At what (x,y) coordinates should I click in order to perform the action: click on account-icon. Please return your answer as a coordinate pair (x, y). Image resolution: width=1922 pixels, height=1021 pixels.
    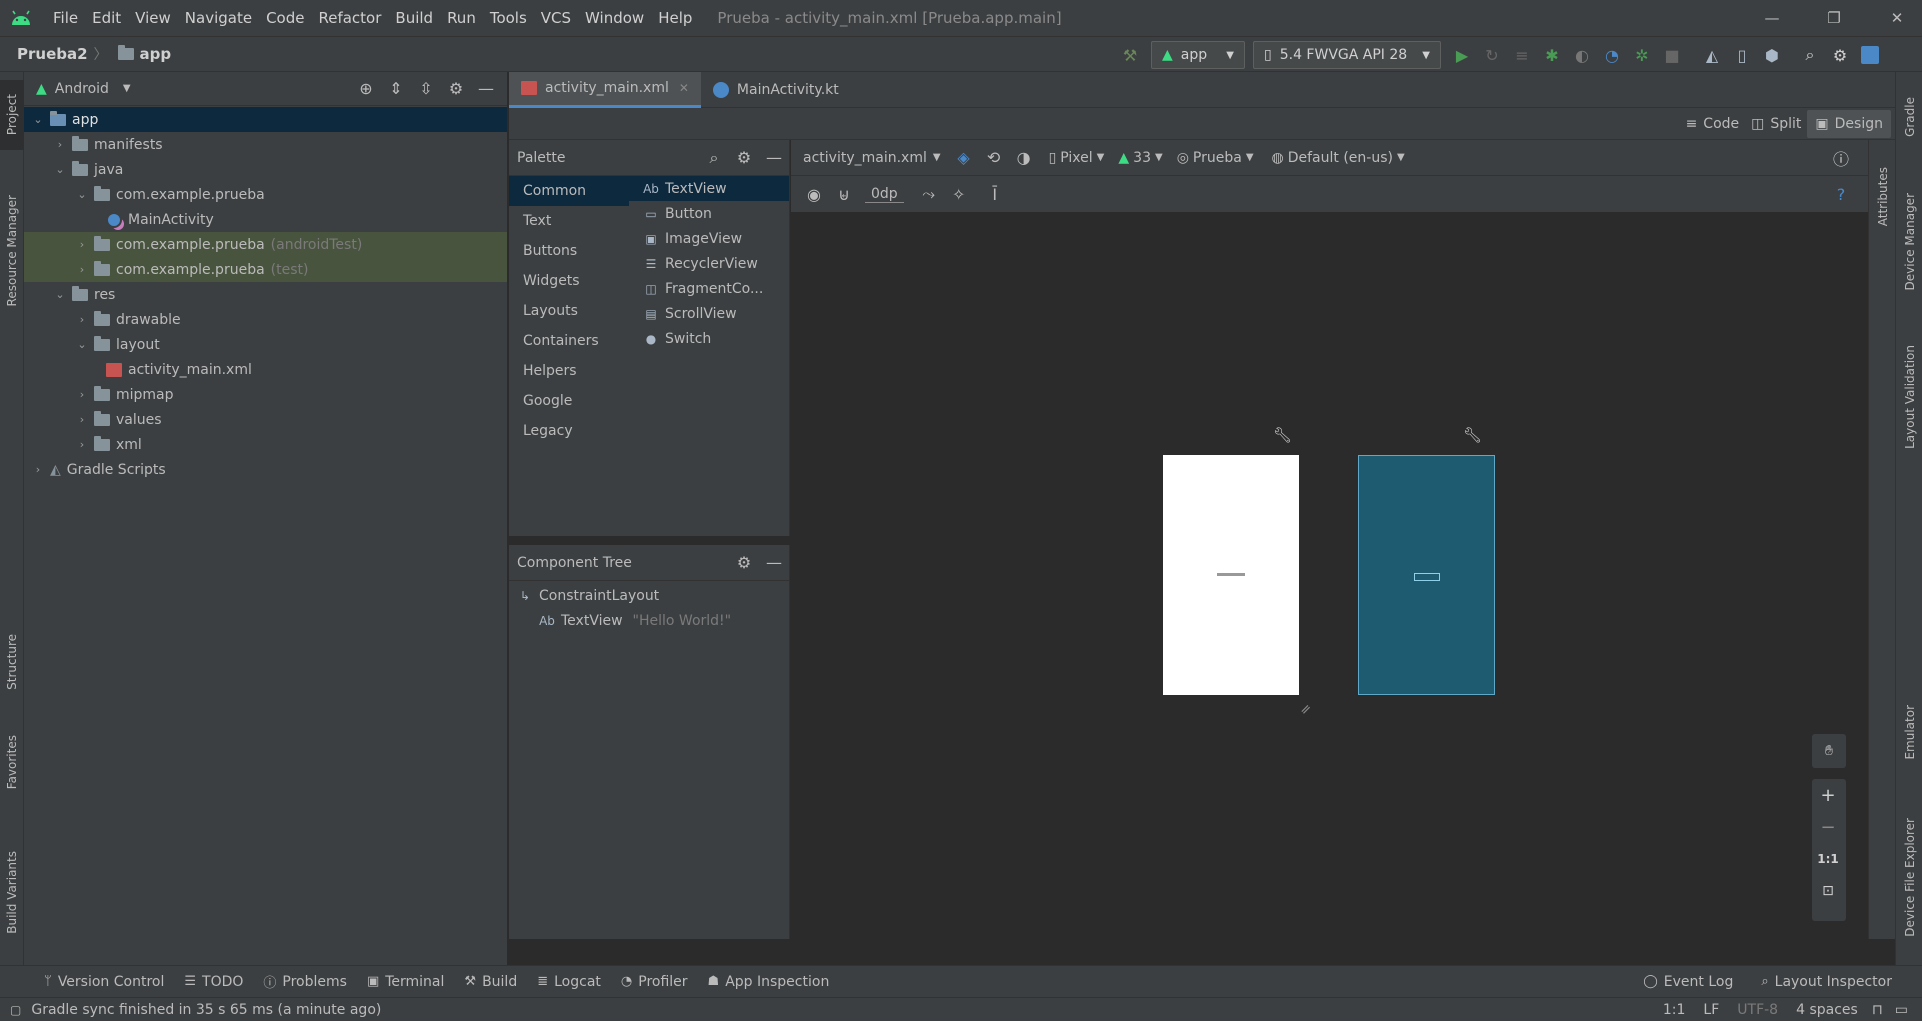
    Looking at the image, I should click on (1870, 55).